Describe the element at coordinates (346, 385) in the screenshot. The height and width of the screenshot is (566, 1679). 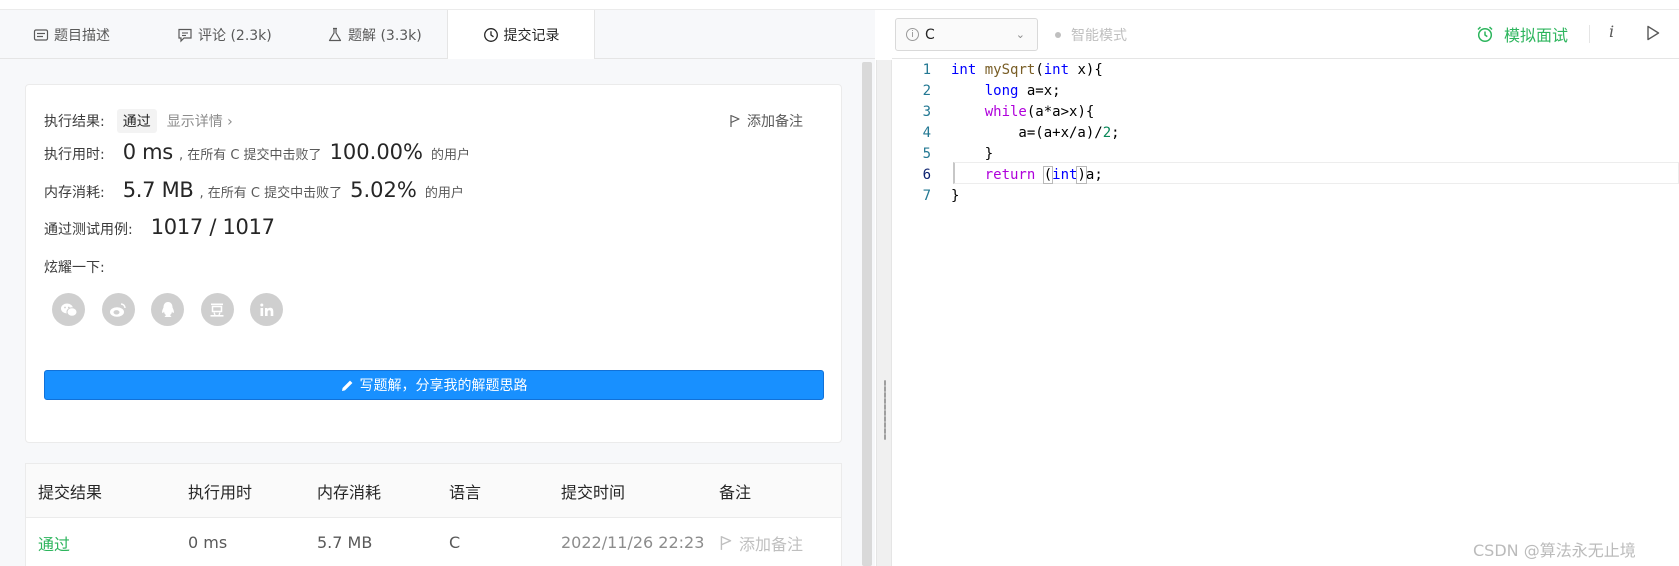
I see `pencil-icon` at that location.